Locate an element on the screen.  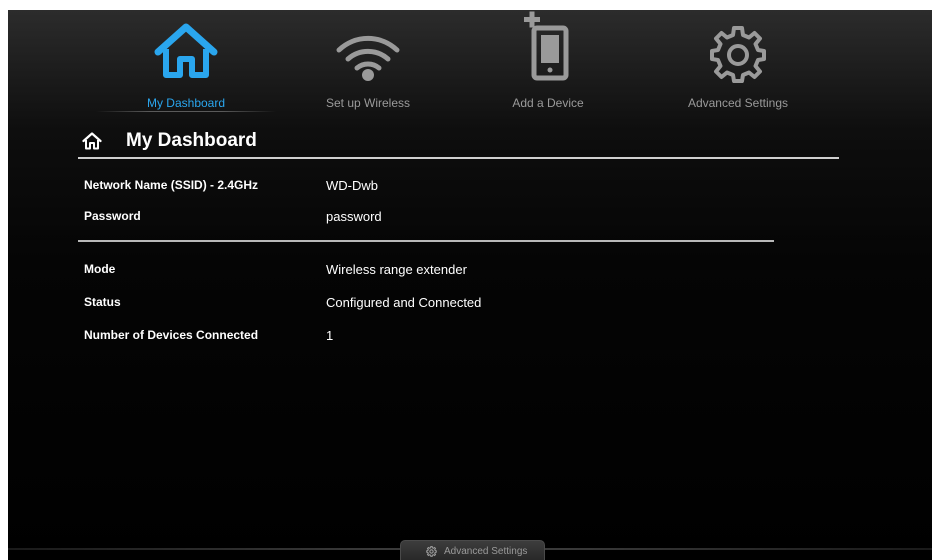
devices-value: 1 is located at coordinates (330, 335).